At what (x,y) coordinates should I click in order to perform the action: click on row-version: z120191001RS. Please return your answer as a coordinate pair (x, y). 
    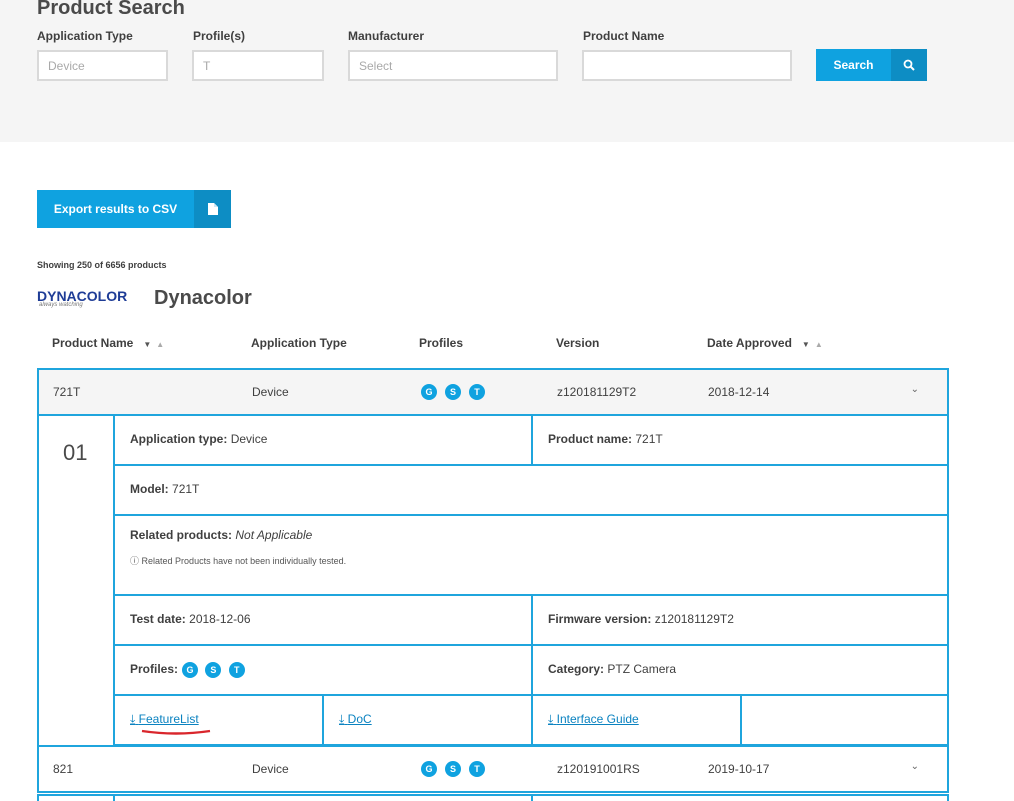
    Looking at the image, I should click on (598, 769).